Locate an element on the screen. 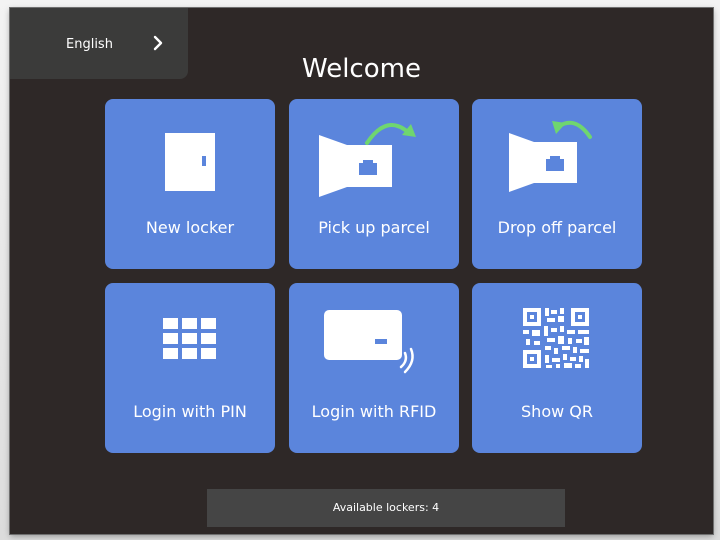 The height and width of the screenshot is (540, 720). qr-code-icon is located at coordinates (556, 338).